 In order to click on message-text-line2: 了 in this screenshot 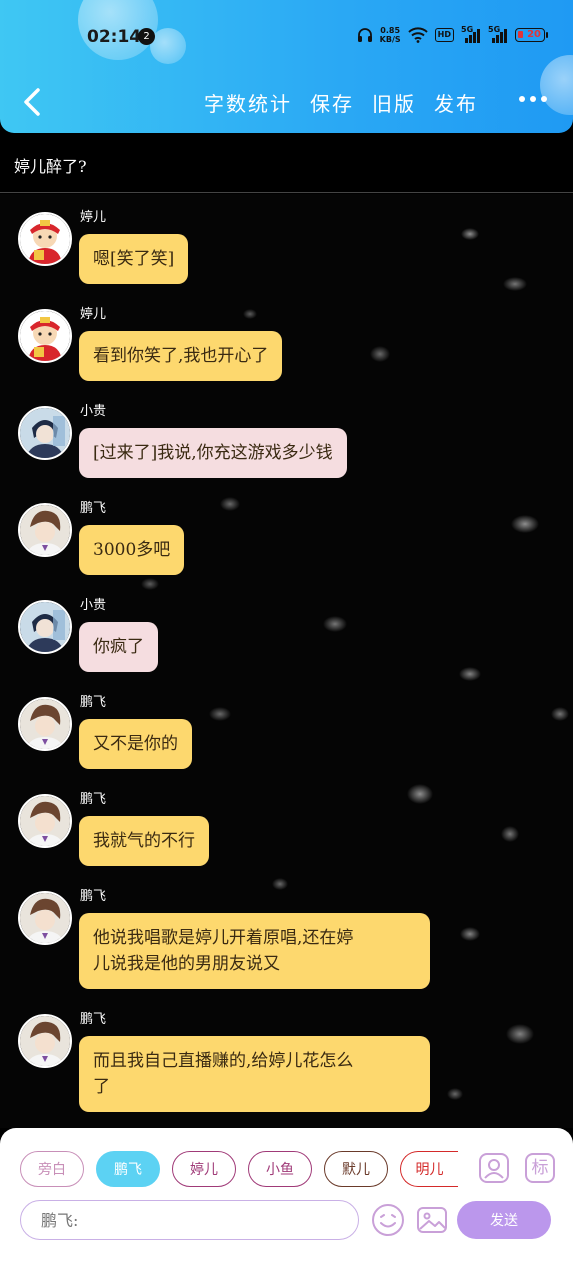, I will do `click(101, 1087)`.